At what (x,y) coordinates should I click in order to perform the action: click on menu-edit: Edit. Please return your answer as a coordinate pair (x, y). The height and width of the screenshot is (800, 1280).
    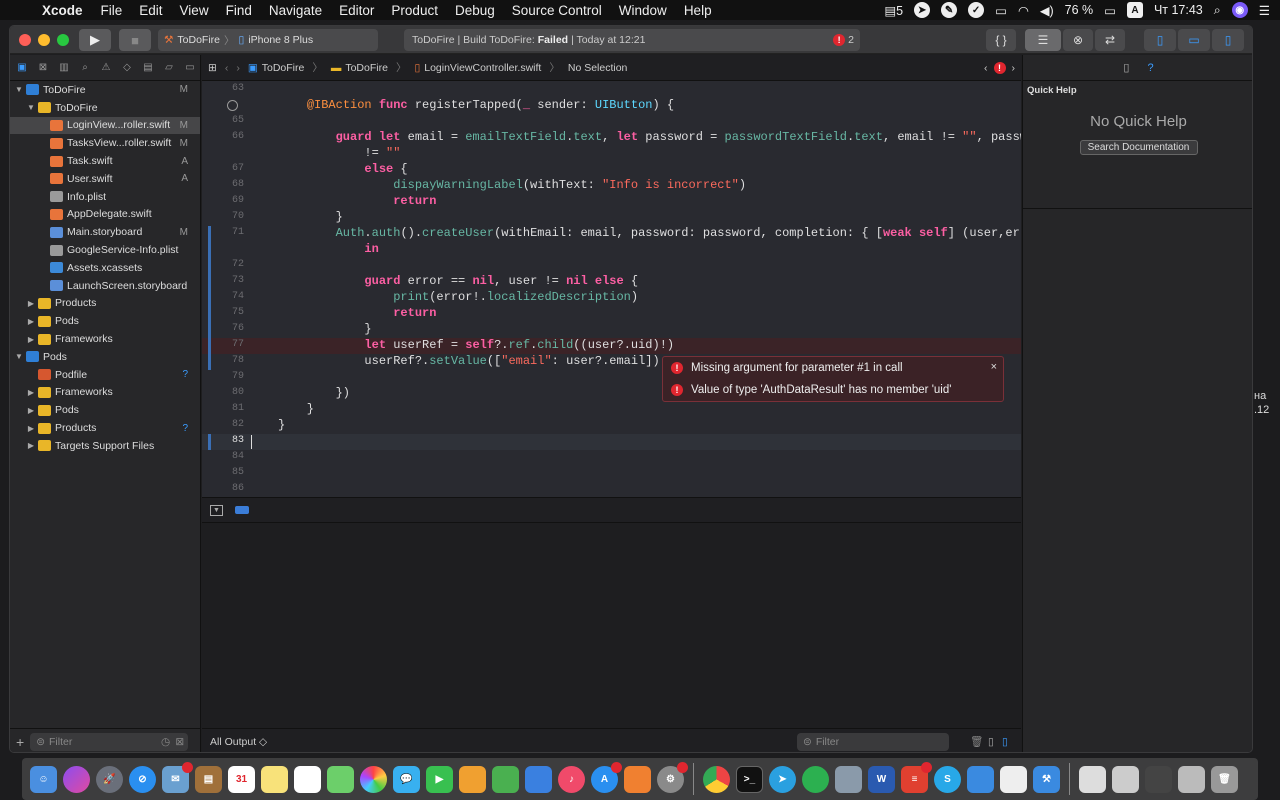
    Looking at the image, I should click on (150, 10).